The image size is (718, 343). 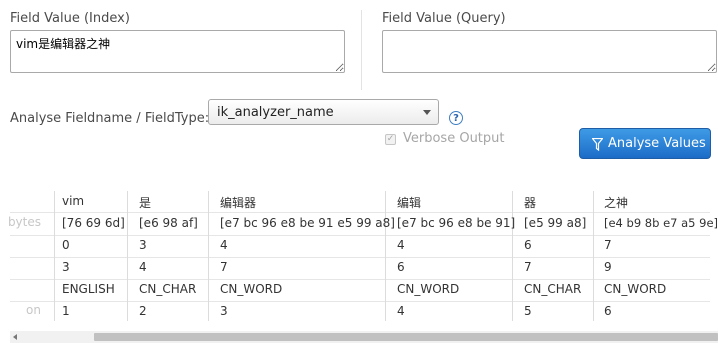 What do you see at coordinates (307, 223) in the screenshot?
I see `token-bytes: [e7 bc 96 e8 be 91 e5 99 a8]` at bounding box center [307, 223].